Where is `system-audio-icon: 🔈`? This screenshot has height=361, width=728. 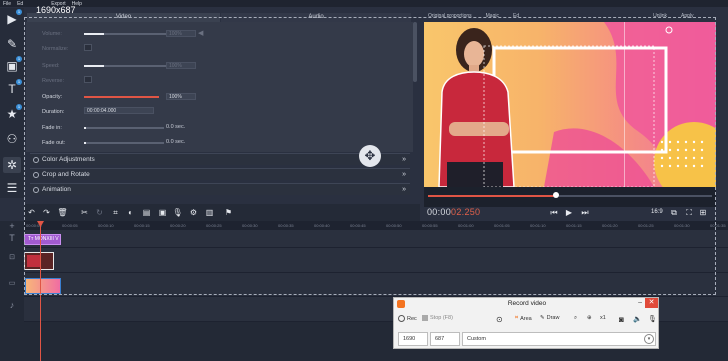
system-audio-icon: 🔈 is located at coordinates (637, 319).